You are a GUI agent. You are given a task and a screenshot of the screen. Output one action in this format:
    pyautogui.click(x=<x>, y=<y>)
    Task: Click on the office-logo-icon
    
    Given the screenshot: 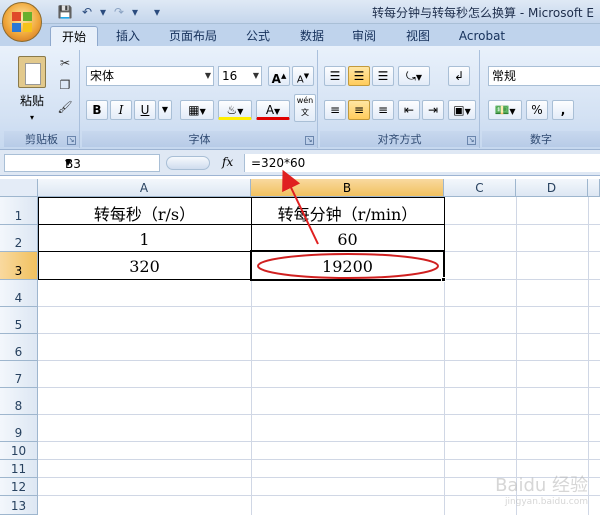 What is the action you would take?
    pyautogui.click(x=22, y=22)
    